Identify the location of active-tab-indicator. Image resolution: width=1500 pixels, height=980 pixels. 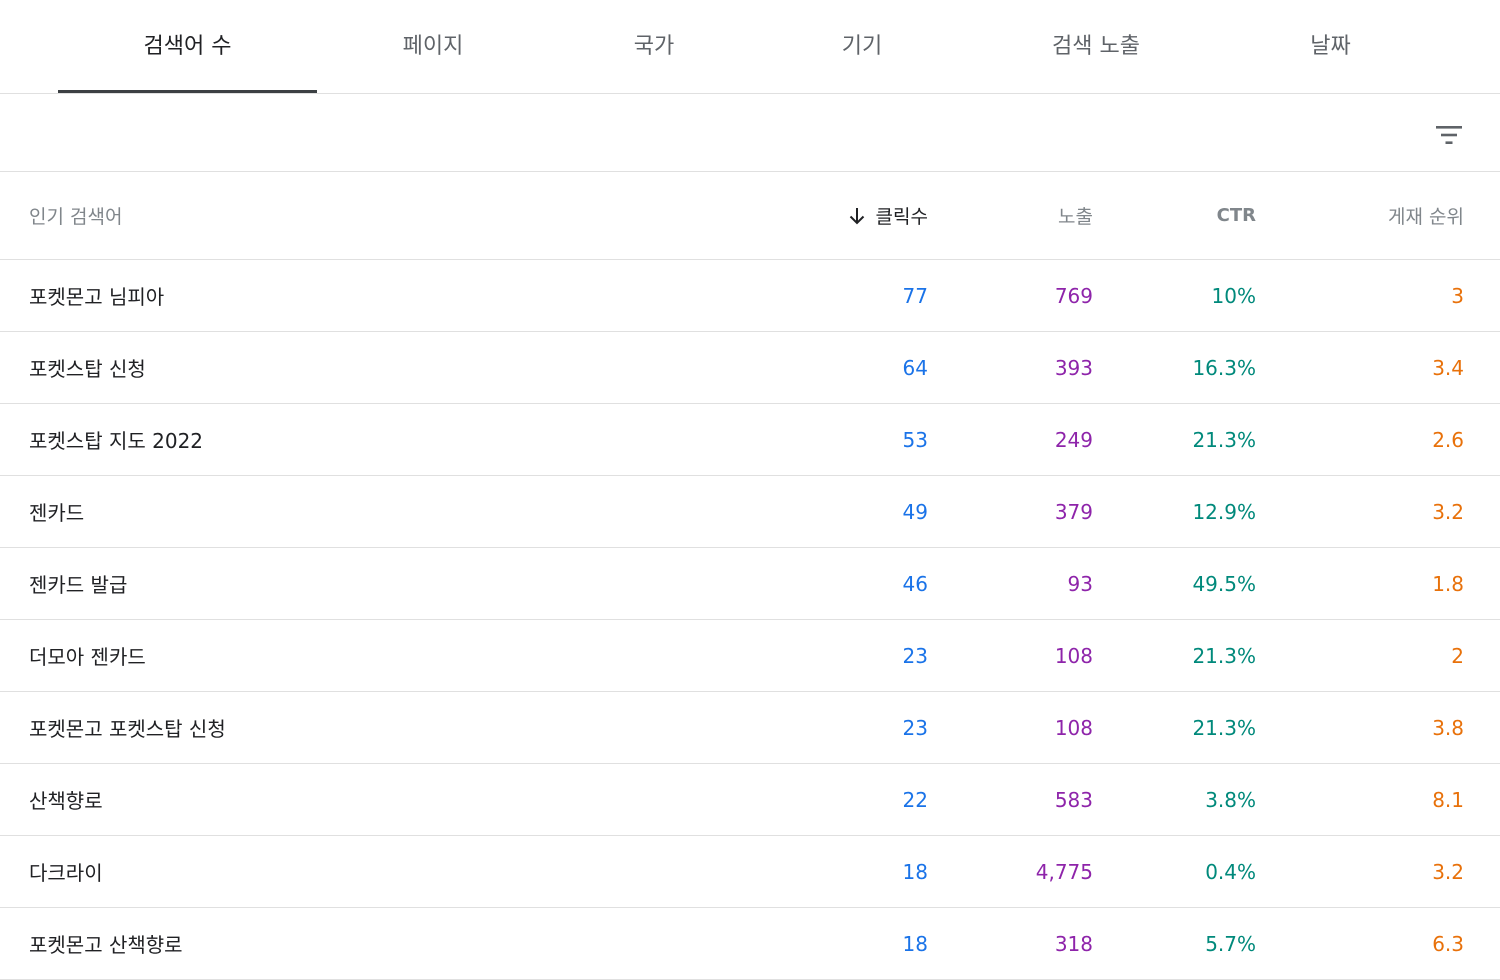
(187, 91).